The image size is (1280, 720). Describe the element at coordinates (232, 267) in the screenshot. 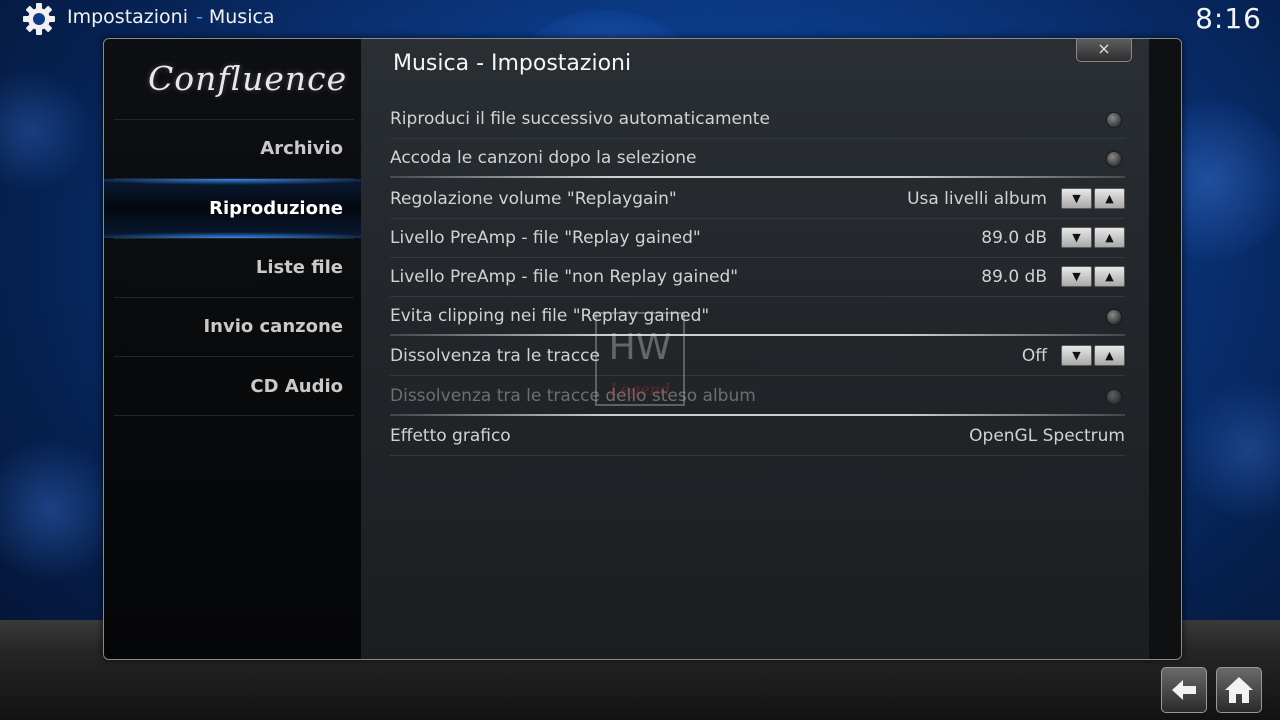

I see `sidebar-item-liste-file: Liste file` at that location.